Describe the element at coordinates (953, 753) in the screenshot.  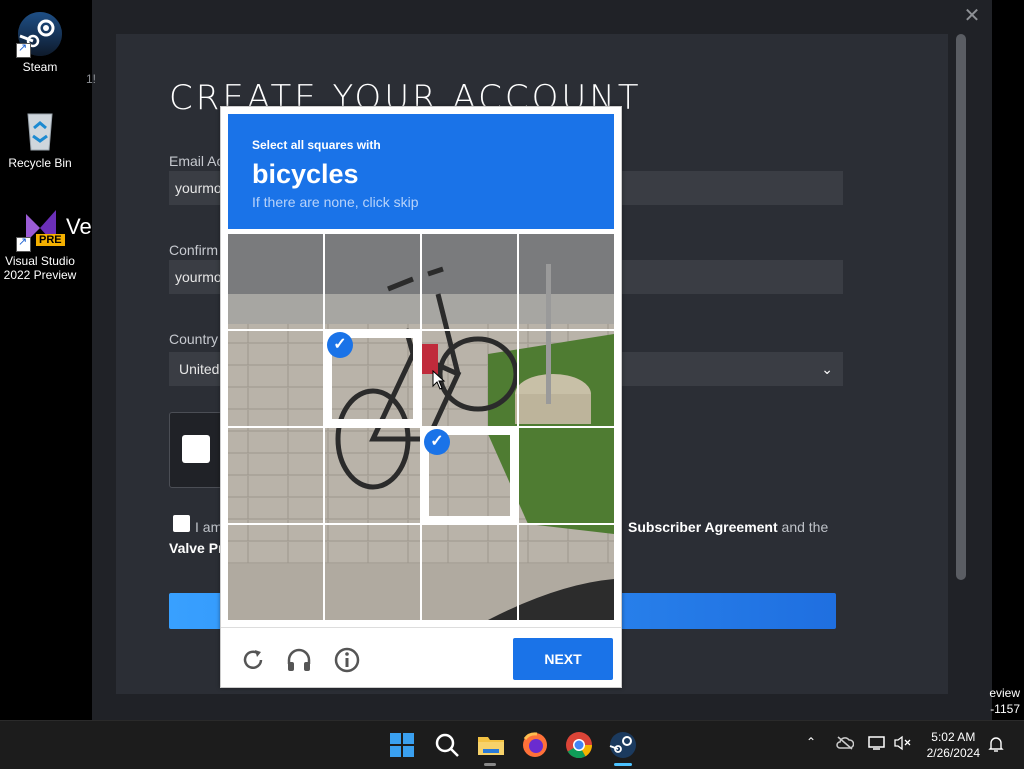
I see `date: 2/26/2024` at that location.